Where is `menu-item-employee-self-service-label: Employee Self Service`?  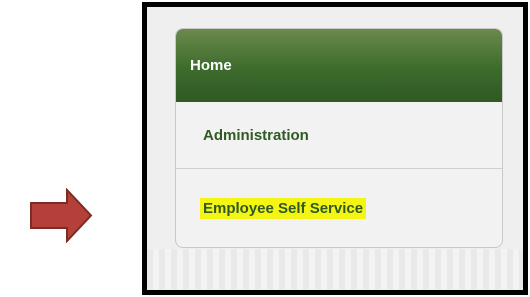
menu-item-employee-self-service-label: Employee Self Service is located at coordinates (283, 208).